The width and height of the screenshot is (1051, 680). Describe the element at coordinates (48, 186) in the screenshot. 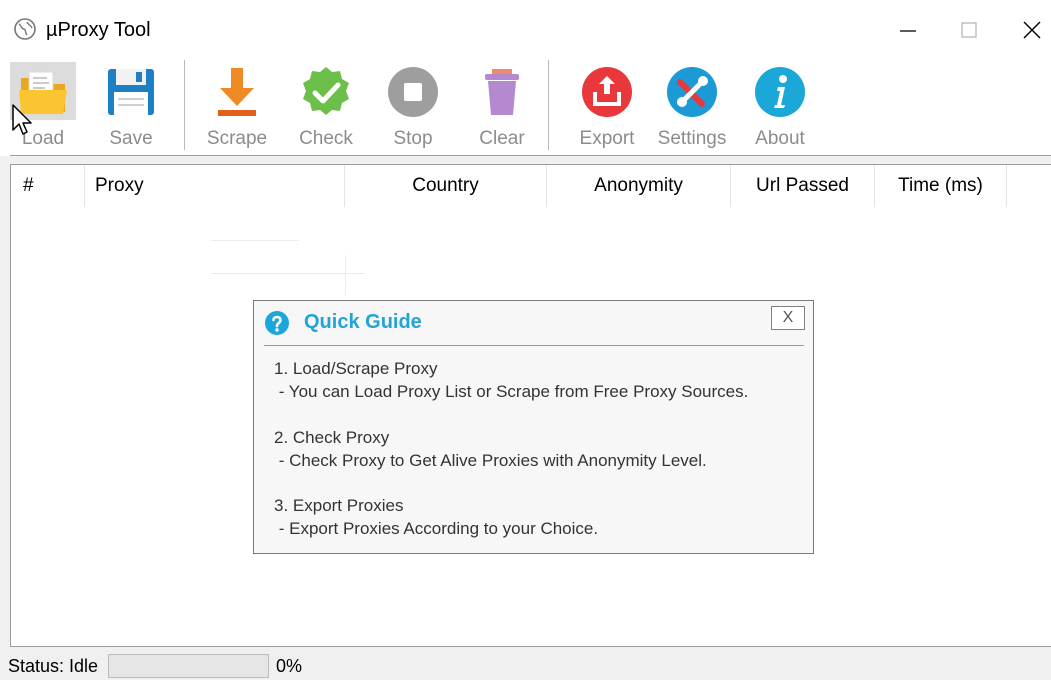

I see `column-header-index: #` at that location.